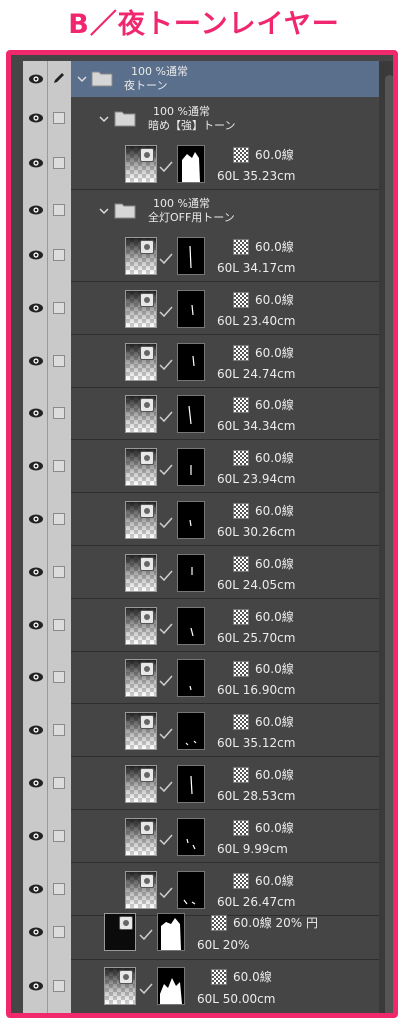 This screenshot has height=1024, width=408. What do you see at coordinates (202, 361) in the screenshot?
I see `layer-row: 60.0線 60L 24.74cm` at bounding box center [202, 361].